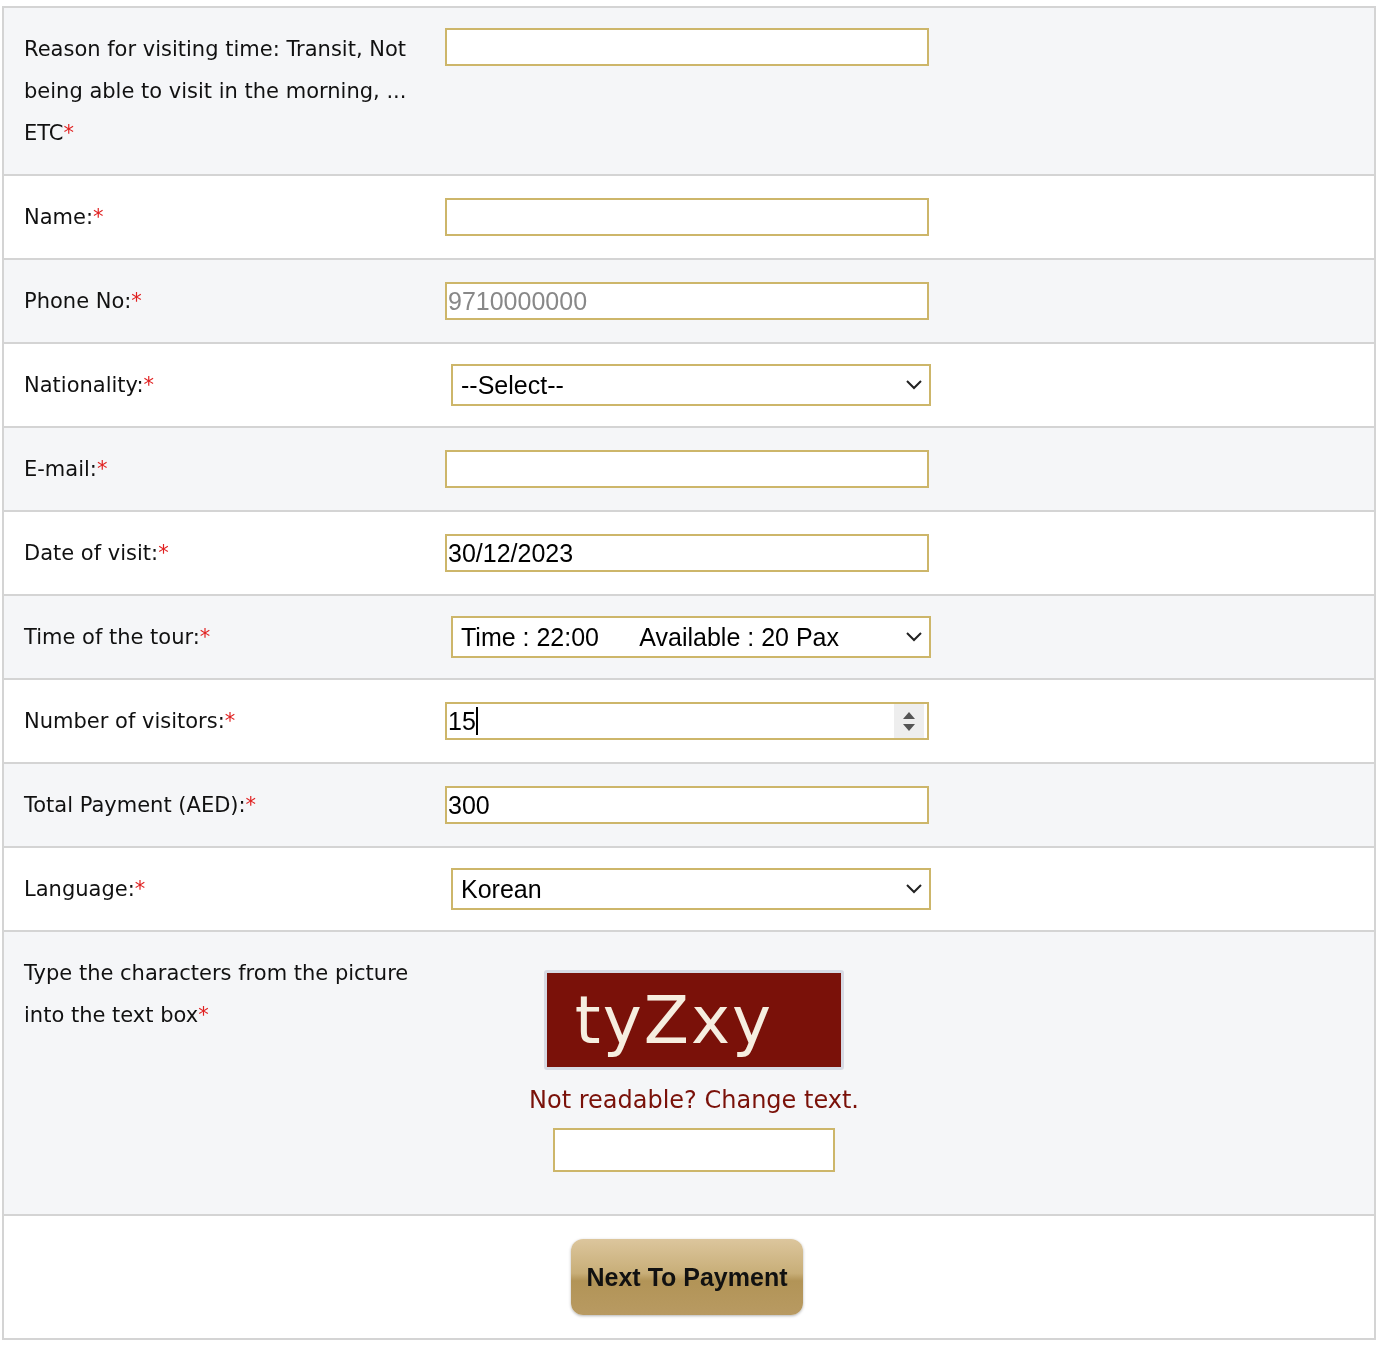 This screenshot has height=1350, width=1380. Describe the element at coordinates (694, 1020) in the screenshot. I see `captcha-image: tyZxy` at that location.